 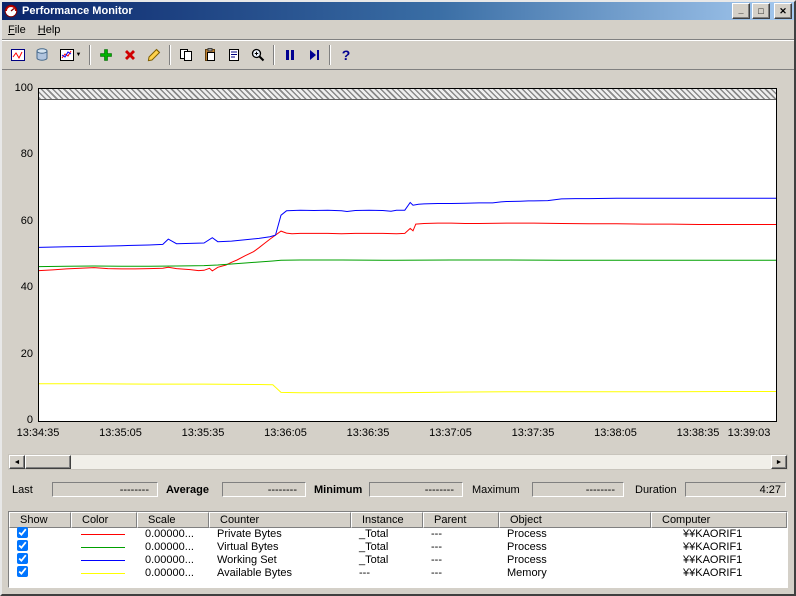 What do you see at coordinates (407, 247) in the screenshot?
I see `series-private-bytes` at bounding box center [407, 247].